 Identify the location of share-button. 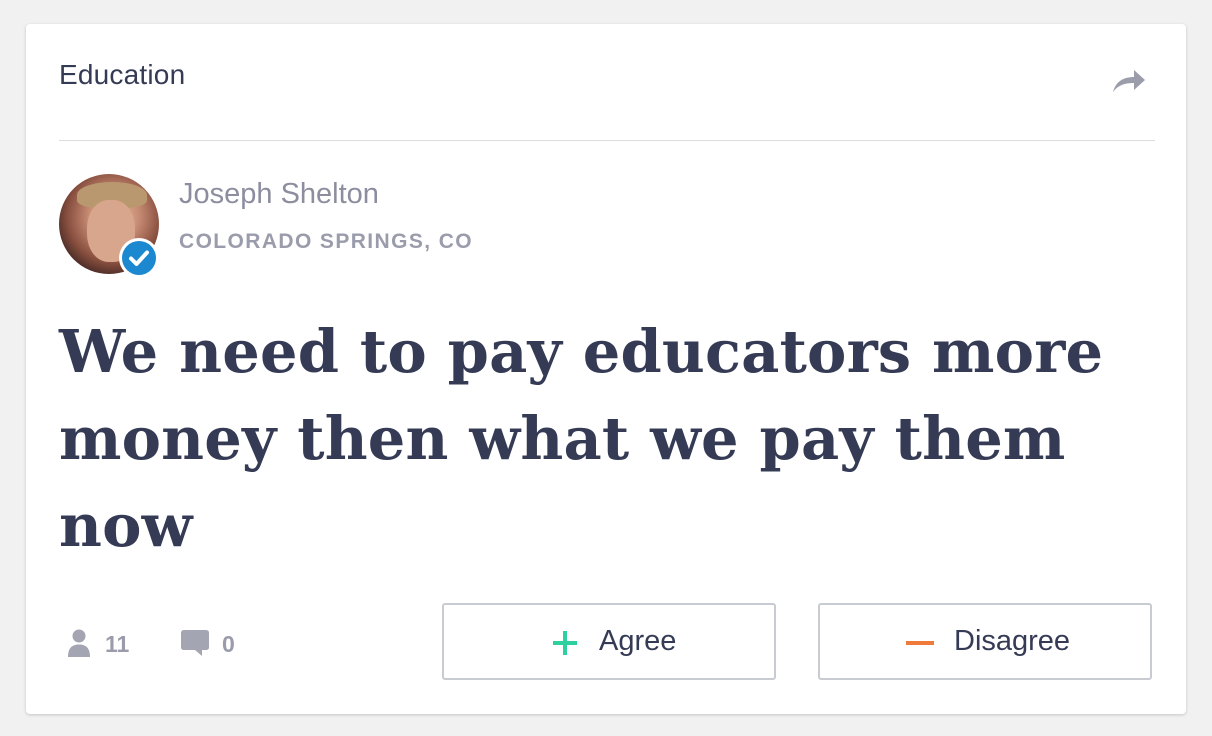
(1129, 82).